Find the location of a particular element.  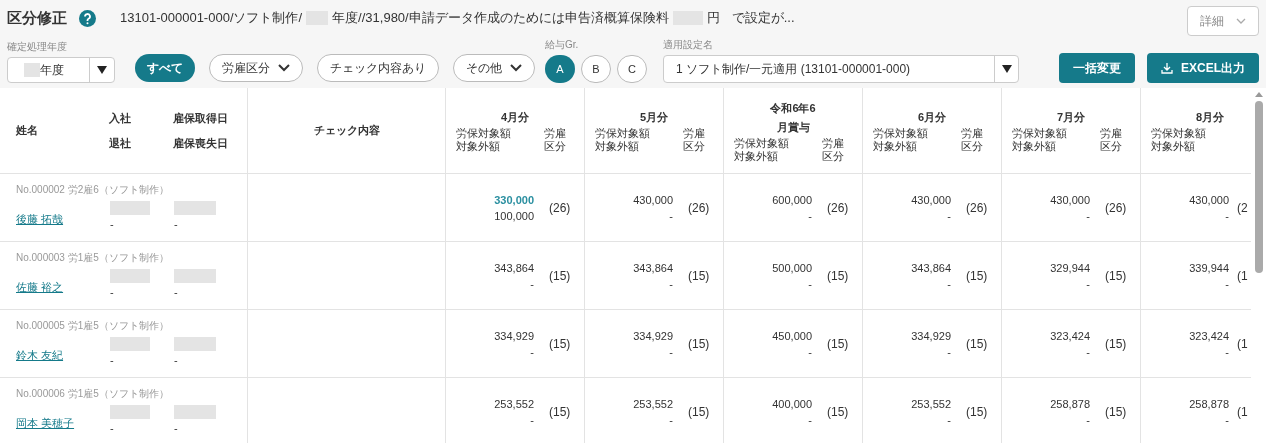

action-button: EXCEL出力 is located at coordinates (1203, 68).